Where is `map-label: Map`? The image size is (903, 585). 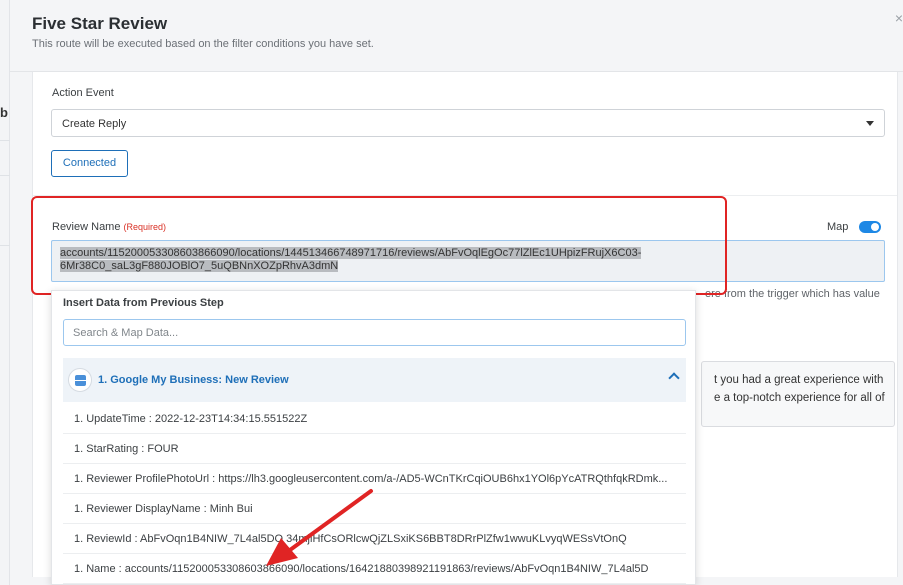
map-label: Map is located at coordinates (838, 227).